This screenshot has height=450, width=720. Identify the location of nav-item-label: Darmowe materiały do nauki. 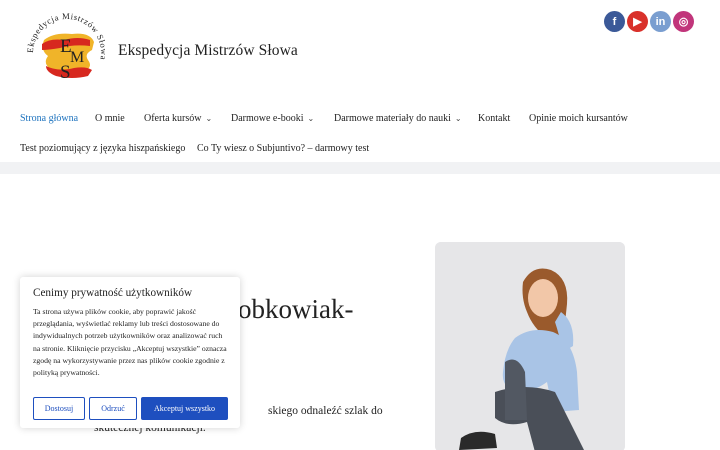
(392, 118).